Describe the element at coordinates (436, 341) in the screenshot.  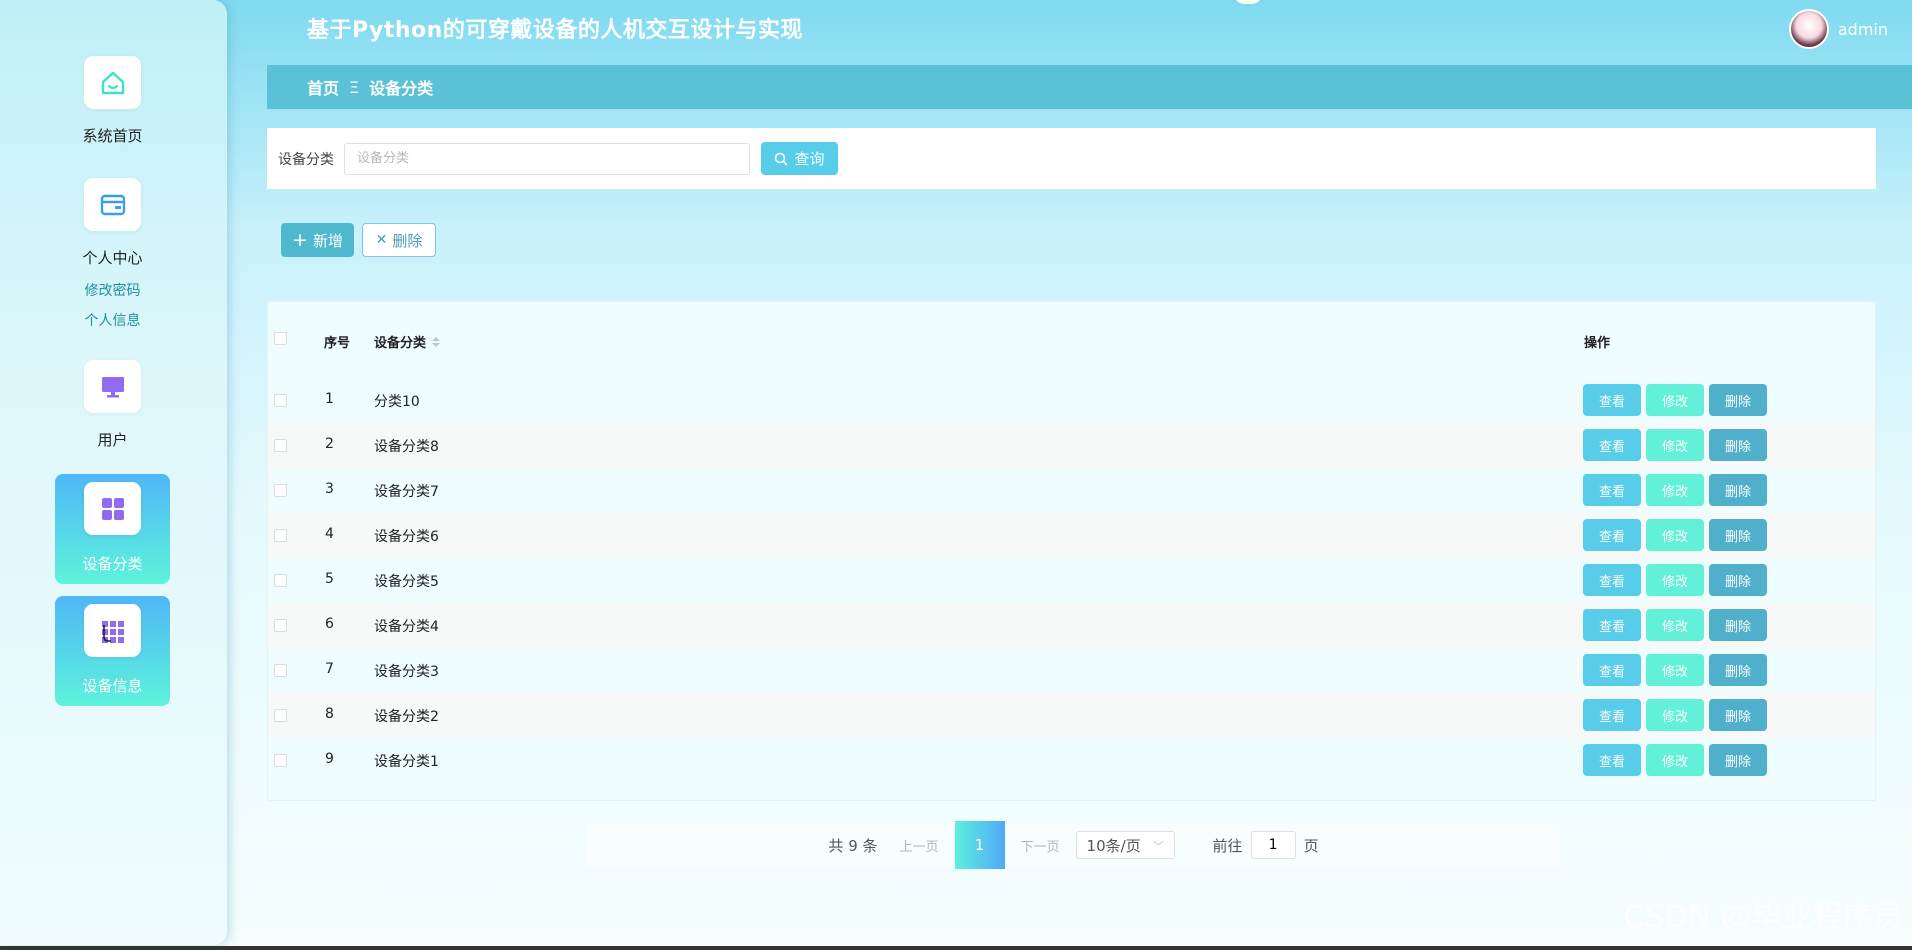
I see `sort-icon` at that location.